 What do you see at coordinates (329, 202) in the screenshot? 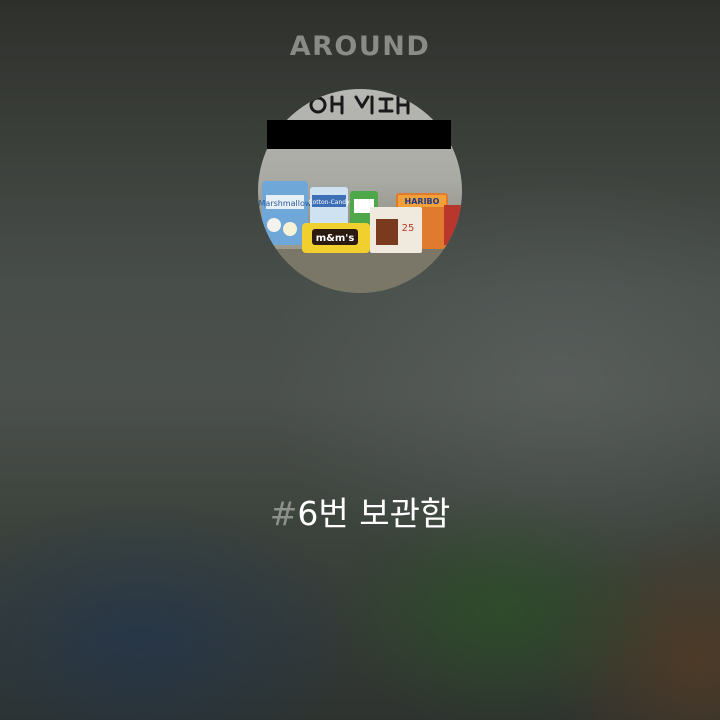
I see `candy-label-cotton: Cotton-Candy` at bounding box center [329, 202].